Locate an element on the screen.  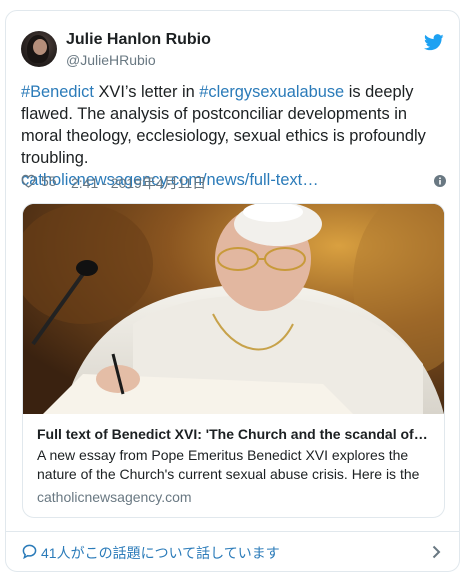
info-icon is located at coordinates (440, 181).